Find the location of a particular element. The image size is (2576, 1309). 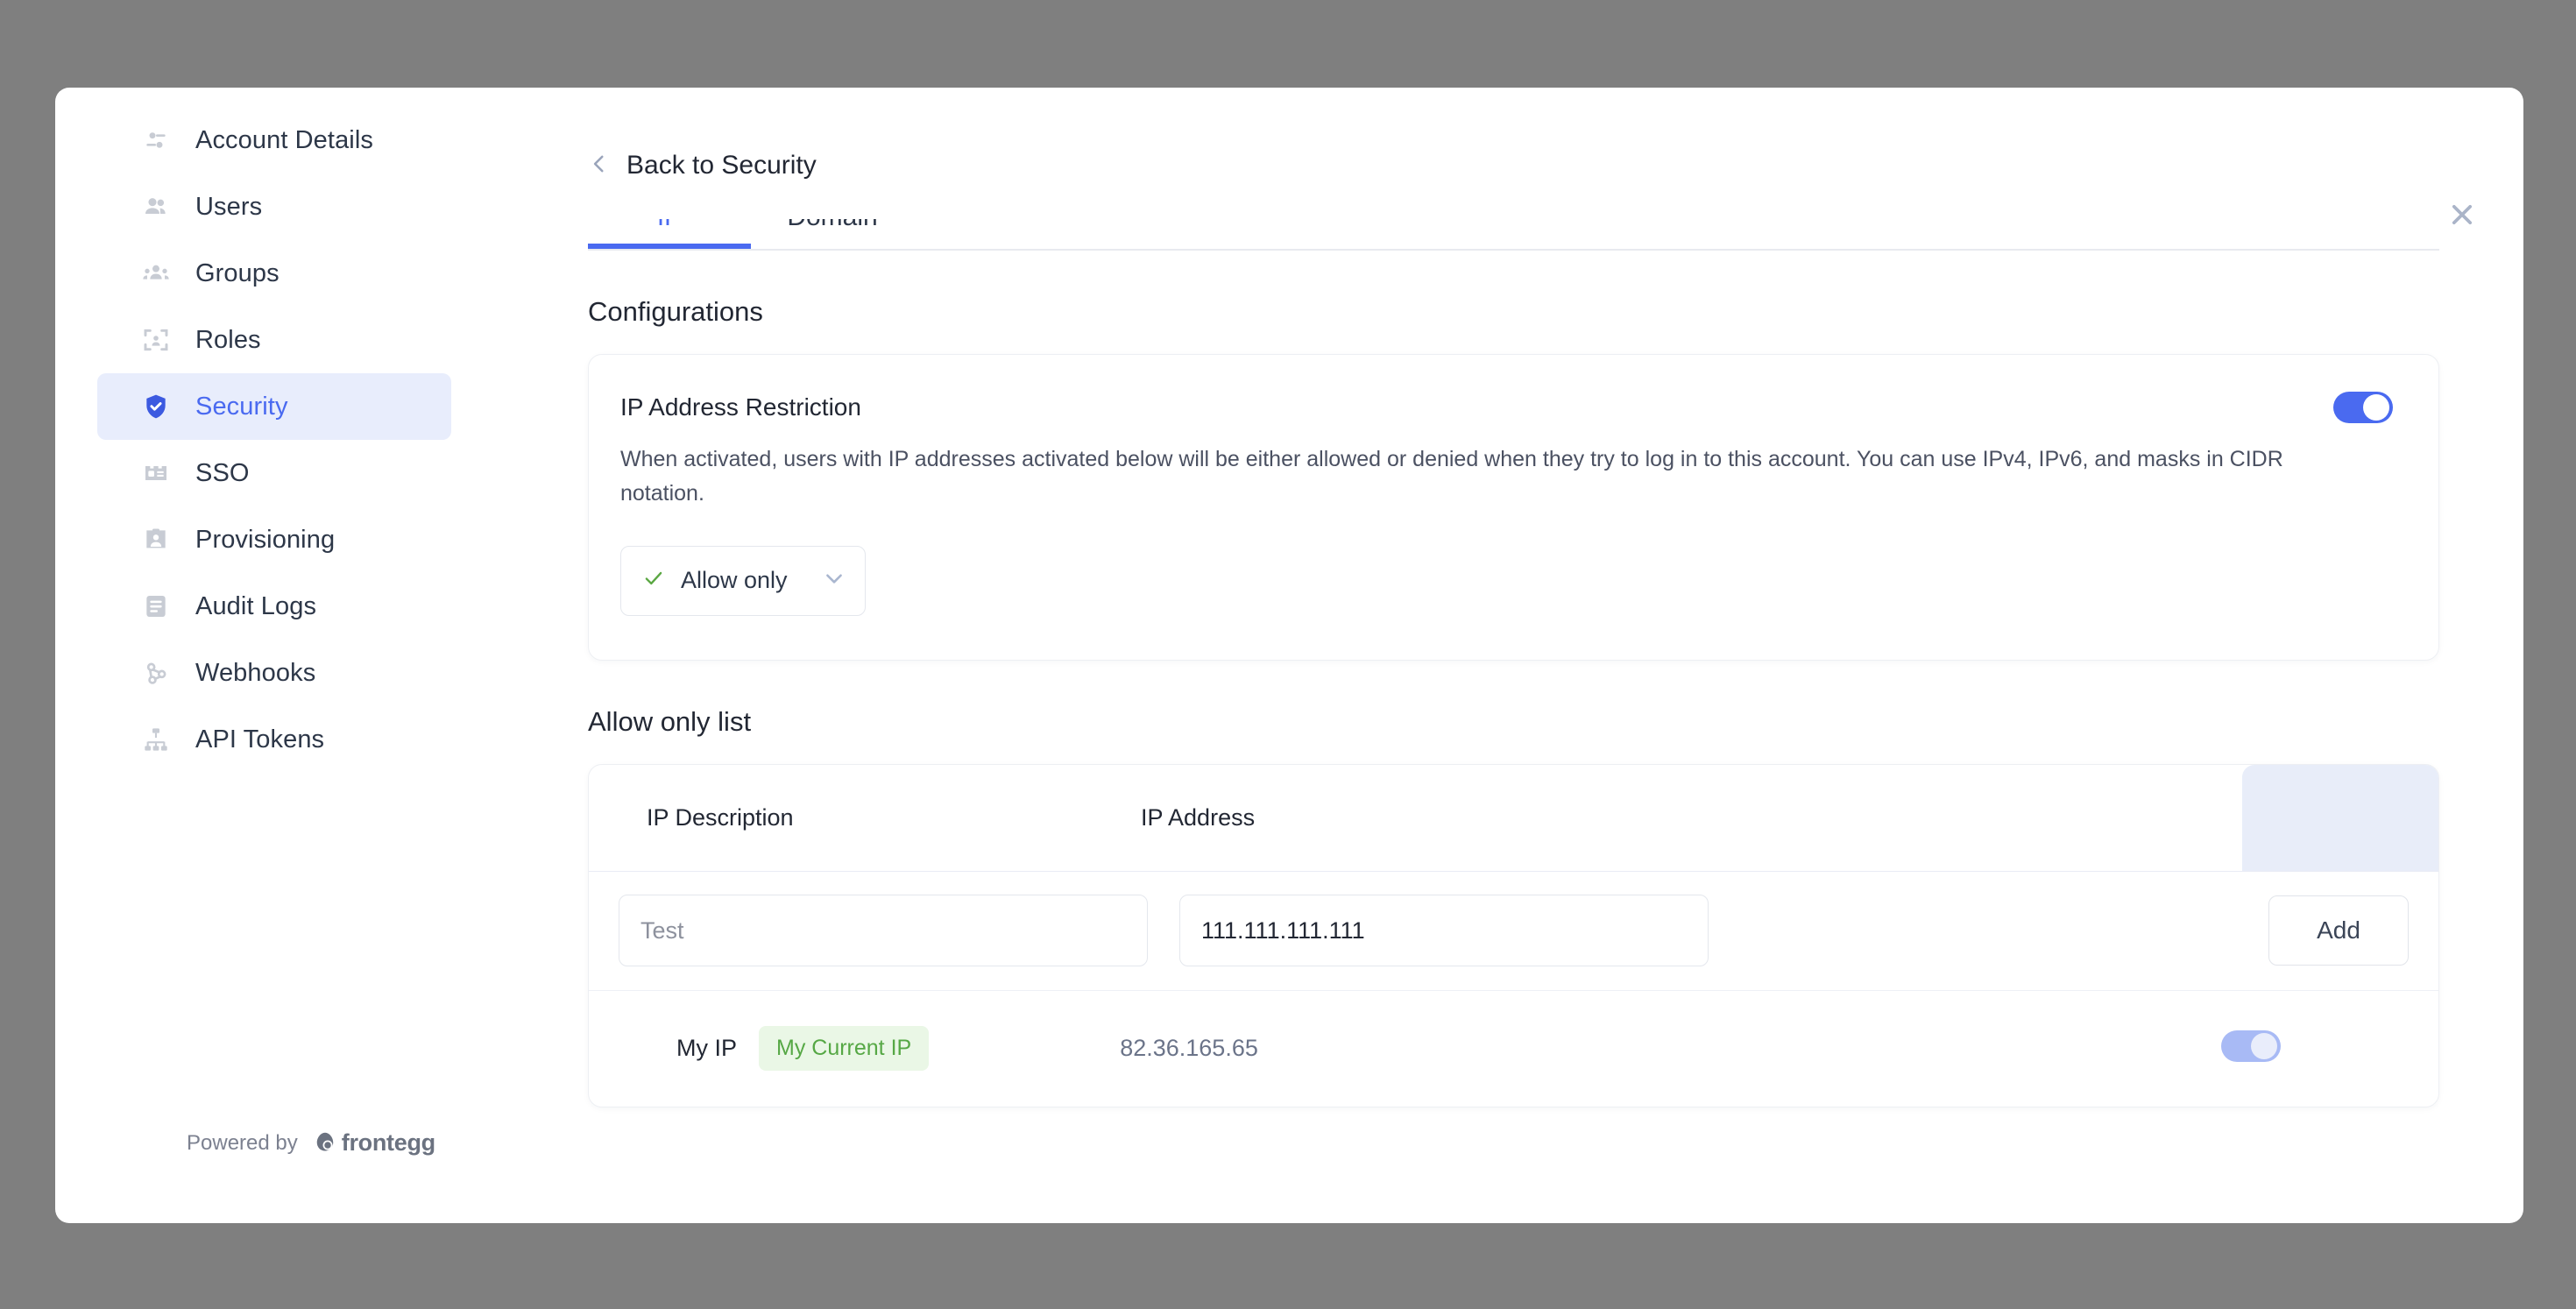

frontegg-wordmark: frontegg is located at coordinates (388, 1142).